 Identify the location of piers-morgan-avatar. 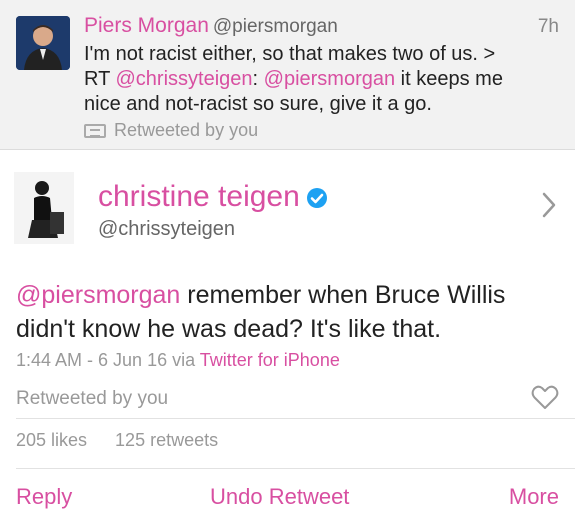
(43, 43).